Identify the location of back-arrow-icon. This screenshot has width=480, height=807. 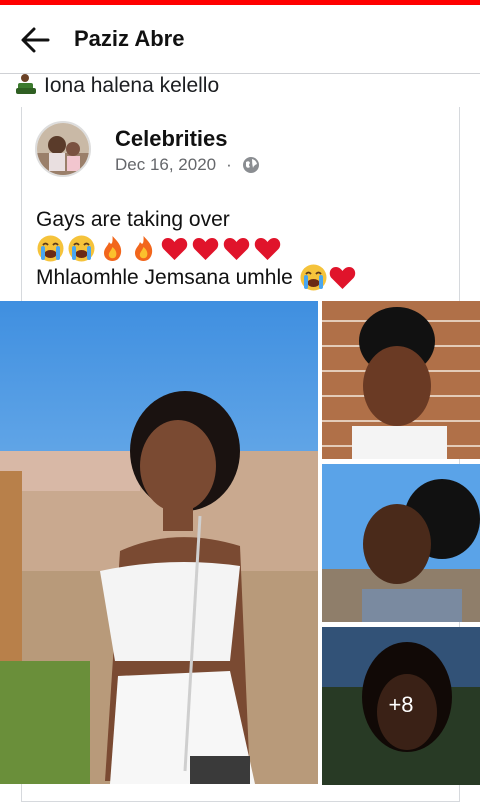
(35, 40).